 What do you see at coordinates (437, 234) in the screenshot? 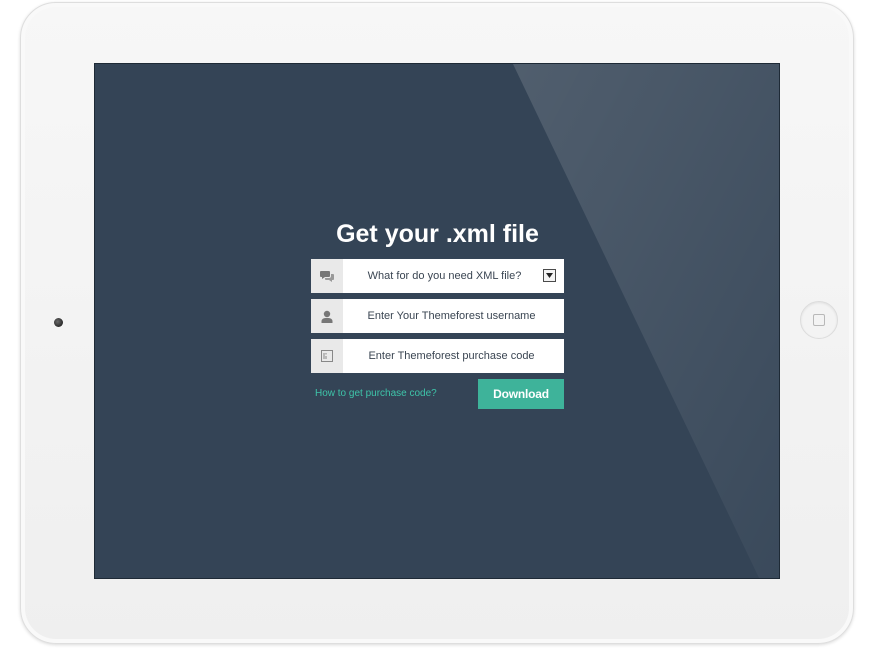
I see `form-title: Get your .xml file` at bounding box center [437, 234].